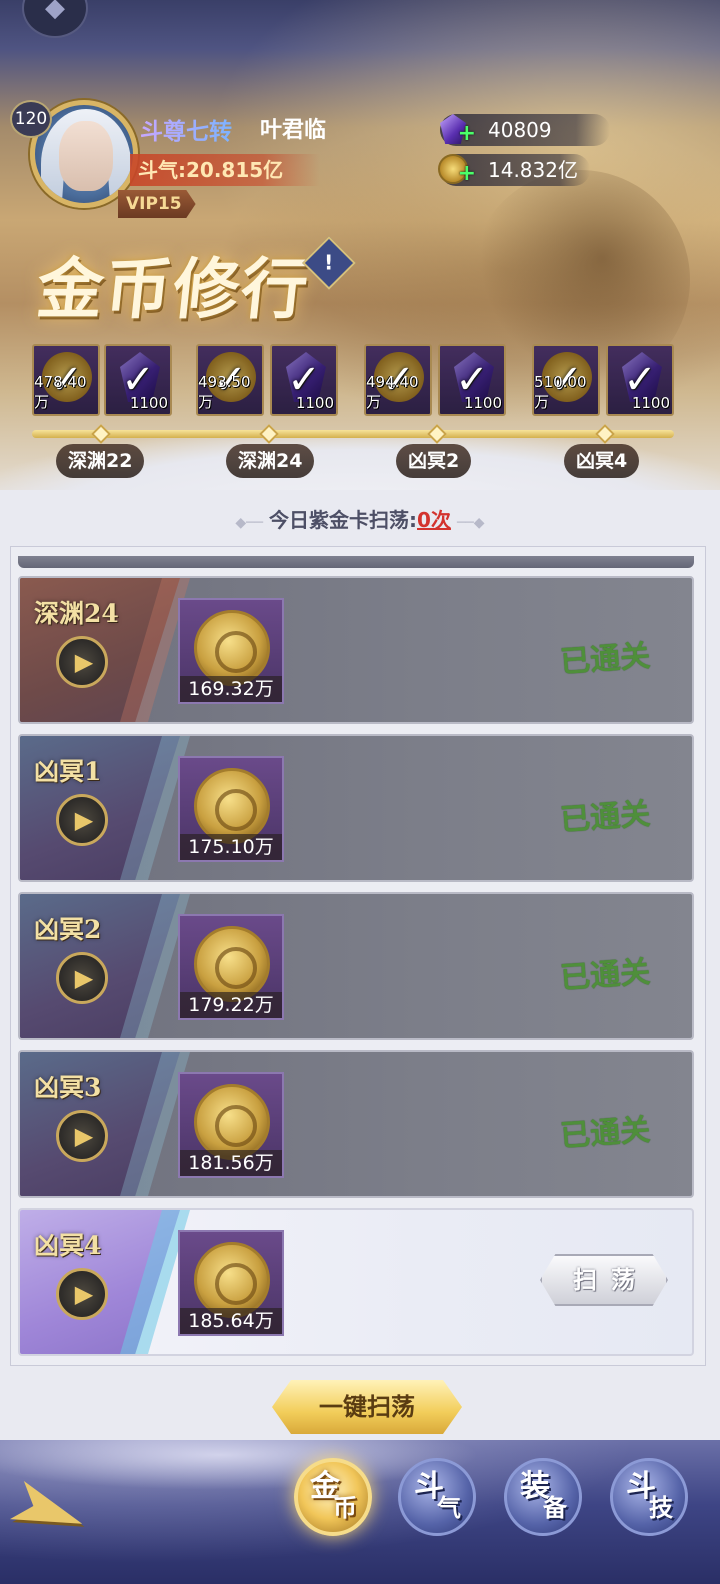 The width and height of the screenshot is (720, 1584). Describe the element at coordinates (343, 520) in the screenshot. I see `sweep-counter-label: 今日紫金卡扫荡:` at that location.